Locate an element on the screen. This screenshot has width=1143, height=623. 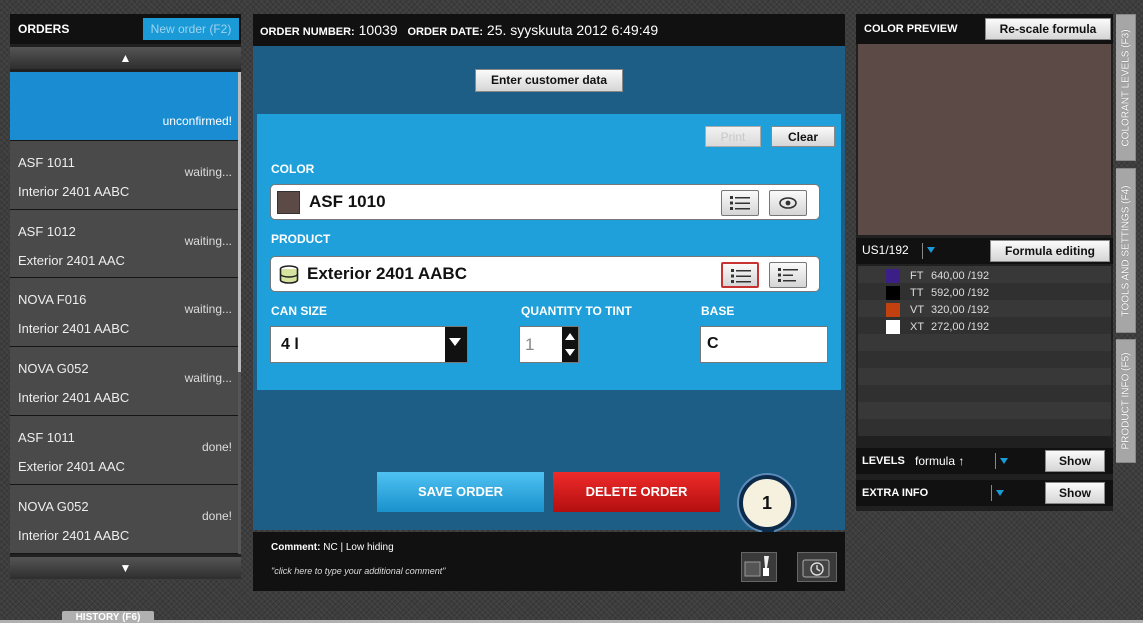
color-preview-header: COLOR PREVIEW Re-scale formula is located at coordinates (984, 29).